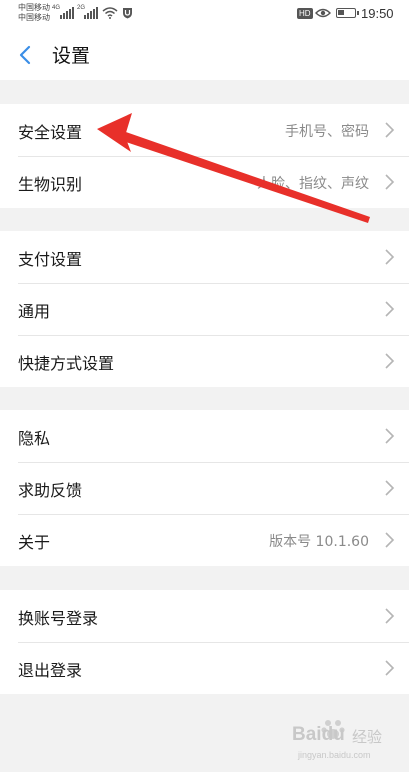 The width and height of the screenshot is (409, 772). I want to click on settings-row-payment: 支付设置, so click(204, 257).